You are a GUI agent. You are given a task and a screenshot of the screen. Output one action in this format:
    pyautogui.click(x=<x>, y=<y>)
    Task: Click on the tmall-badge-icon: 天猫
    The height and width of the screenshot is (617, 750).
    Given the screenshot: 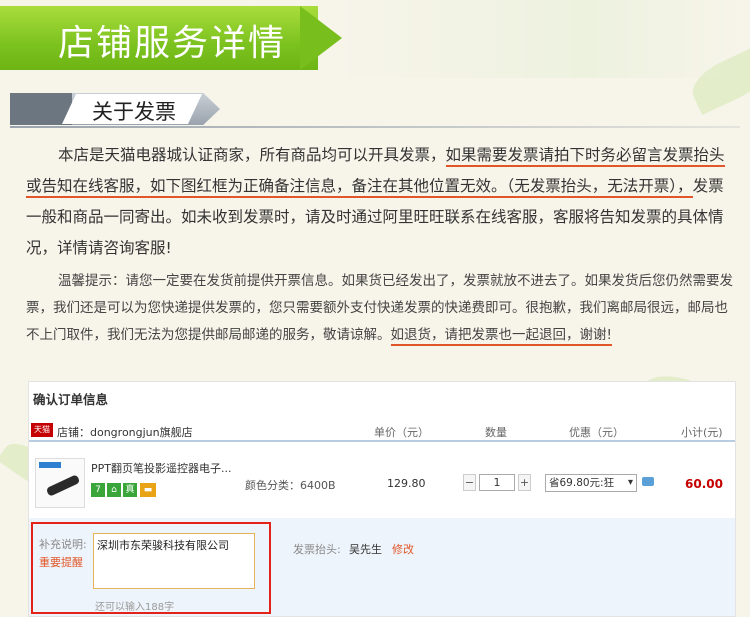 What is the action you would take?
    pyautogui.click(x=42, y=430)
    